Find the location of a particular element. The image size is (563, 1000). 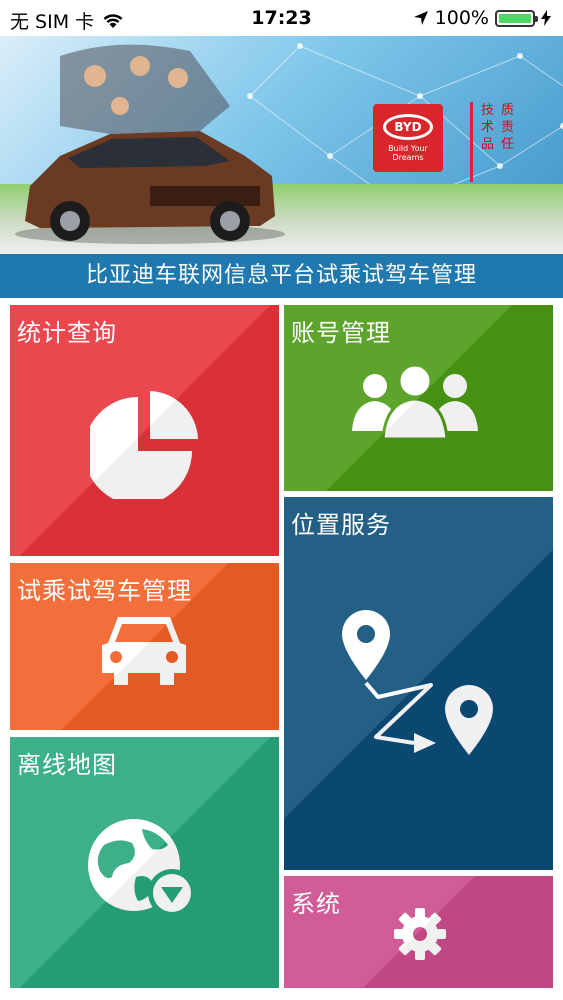

car-image is located at coordinates (150, 144).